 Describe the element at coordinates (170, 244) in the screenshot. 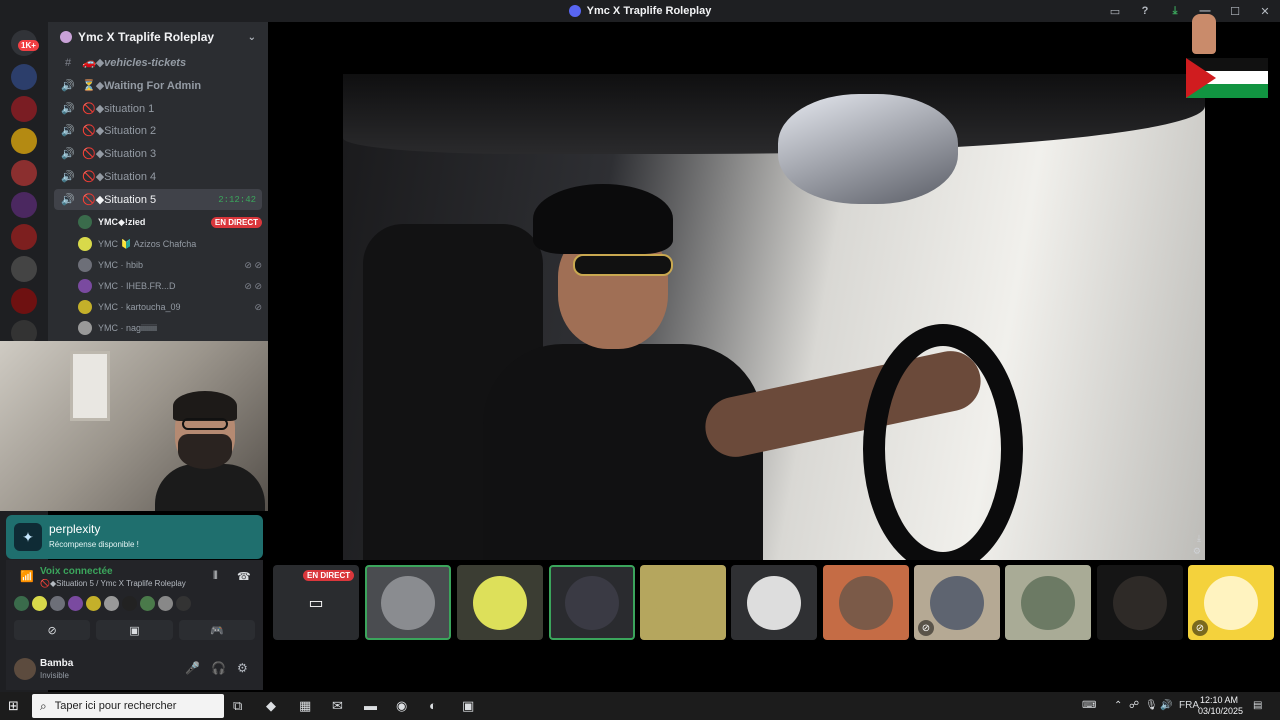

I see `voice-user: YMC 🔰 Azizos Chafcha` at that location.